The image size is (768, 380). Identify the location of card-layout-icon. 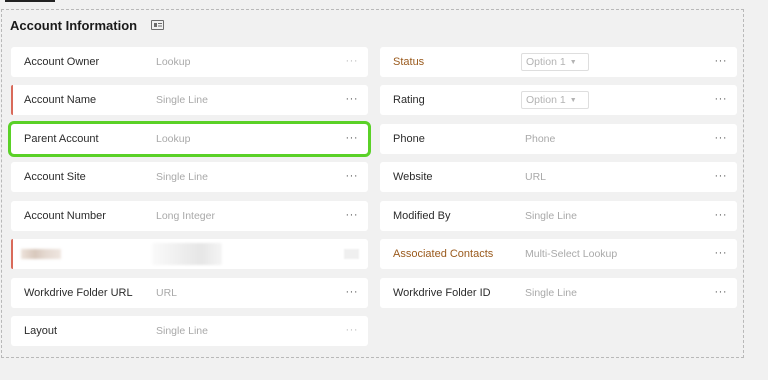
(158, 25).